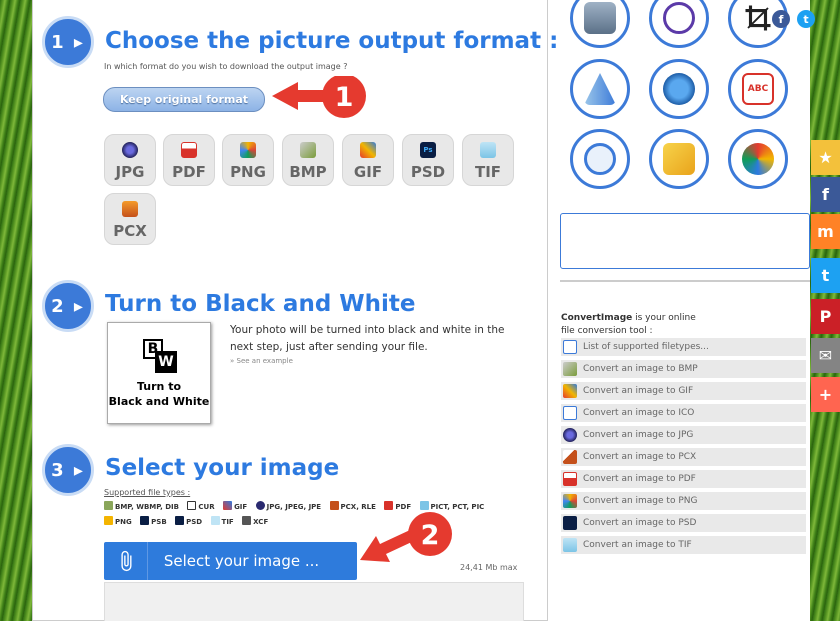 The width and height of the screenshot is (840, 621). Describe the element at coordinates (640, 501) in the screenshot. I see `link-label: Convert an image to PNG` at that location.